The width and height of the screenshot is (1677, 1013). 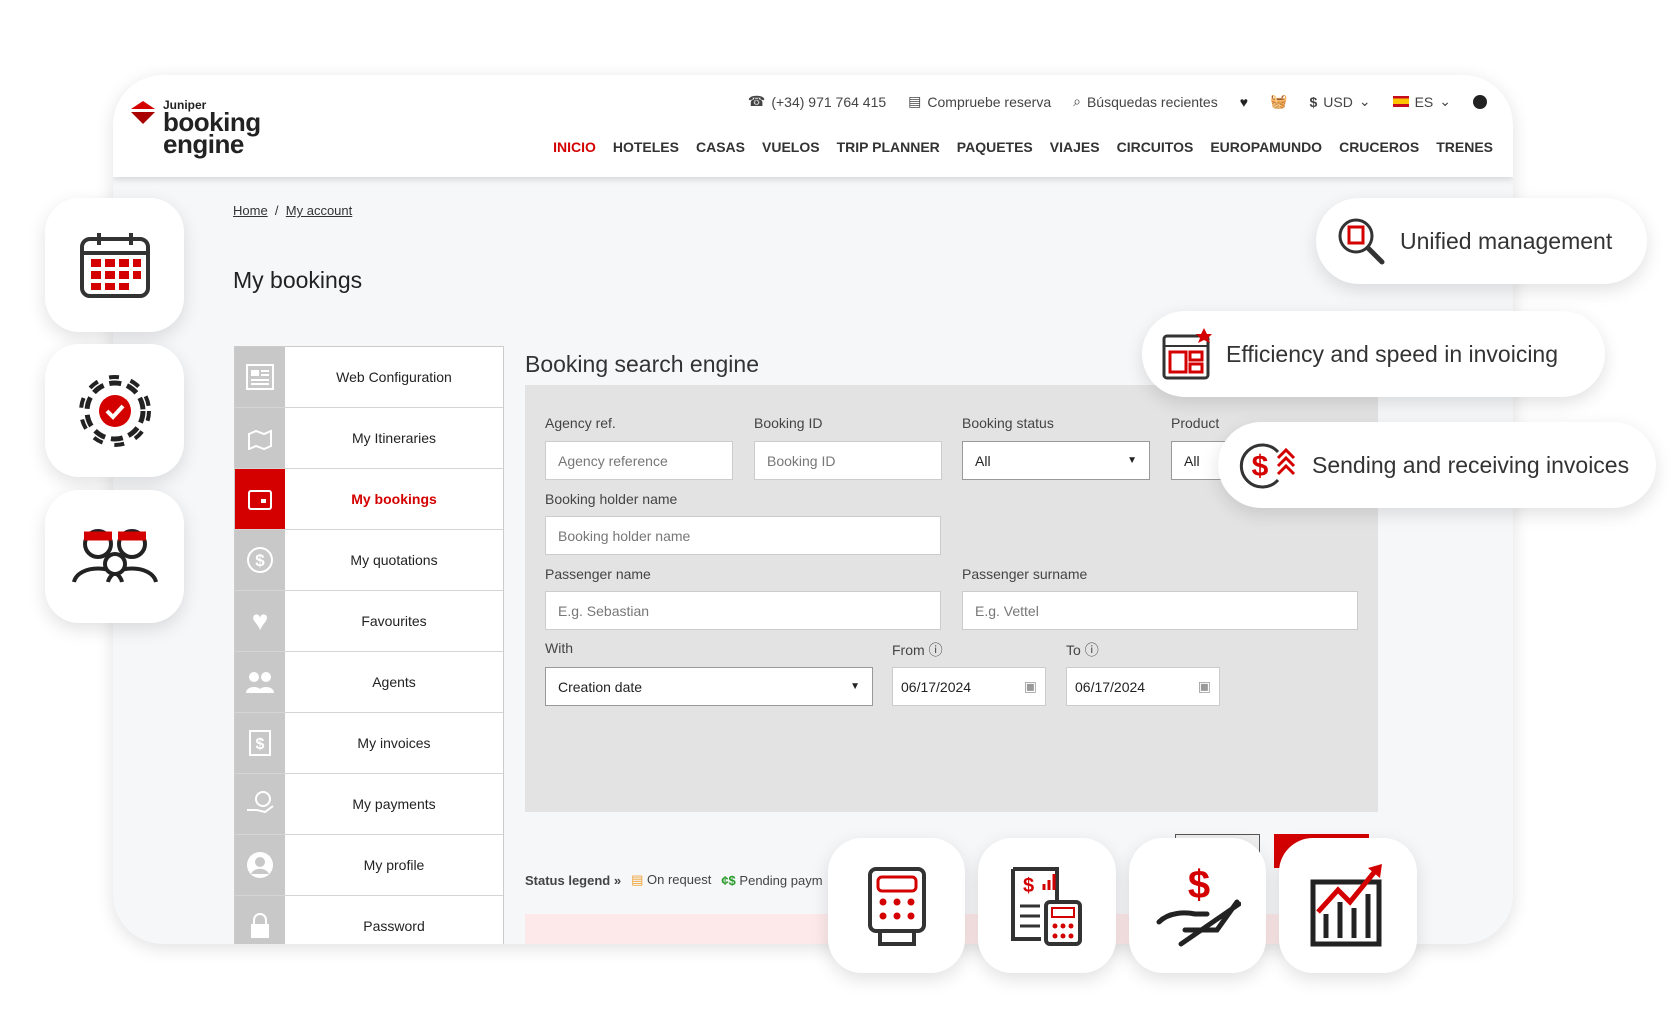 What do you see at coordinates (369, 438) in the screenshot?
I see `menu-my-itineraries: My Itineraries` at bounding box center [369, 438].